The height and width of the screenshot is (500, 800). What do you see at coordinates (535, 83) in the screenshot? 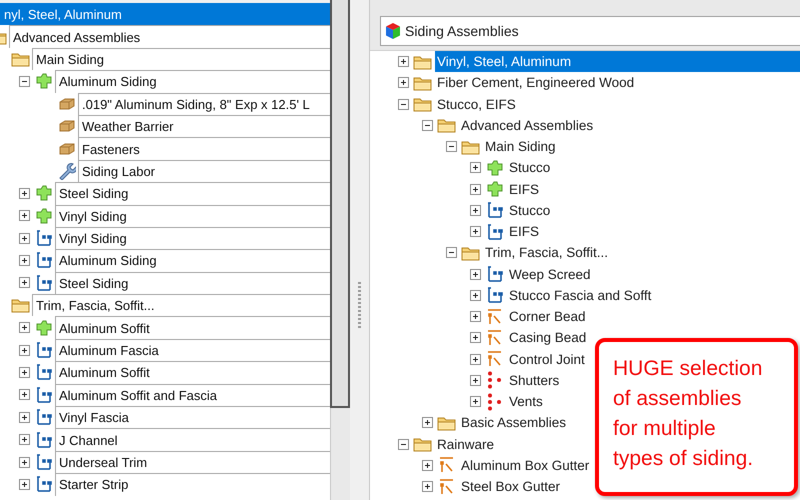
I see `tree-item: Fiber Cement, Engineered Wood` at bounding box center [535, 83].